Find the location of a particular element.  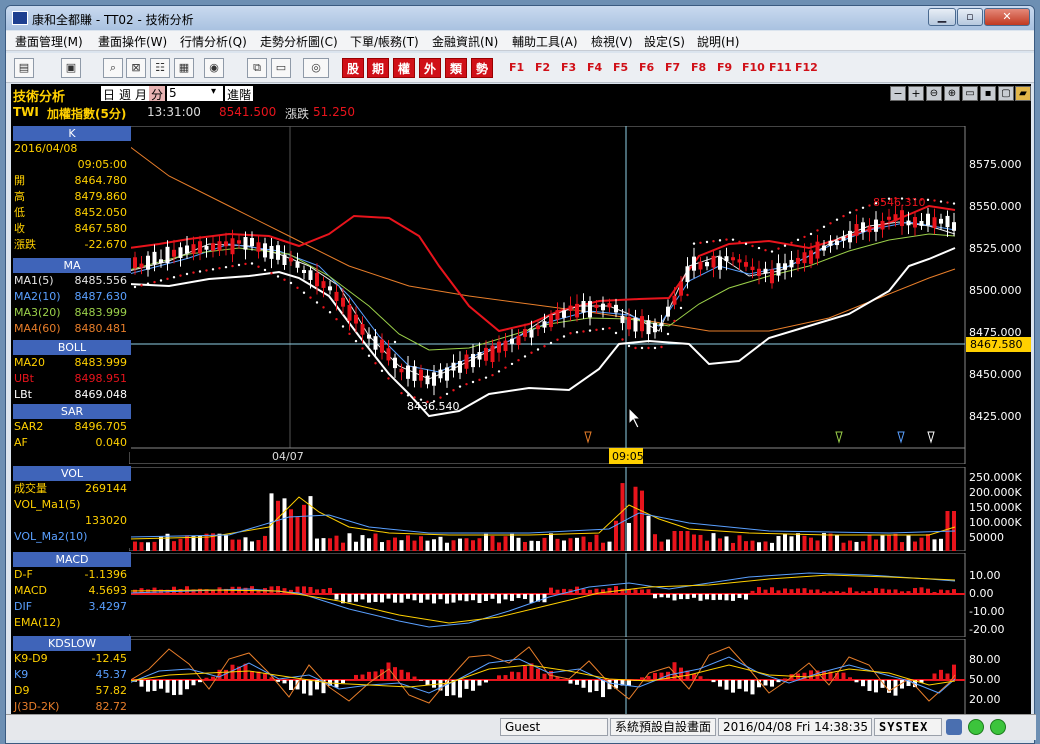

save-icon: ▪ is located at coordinates (988, 93).